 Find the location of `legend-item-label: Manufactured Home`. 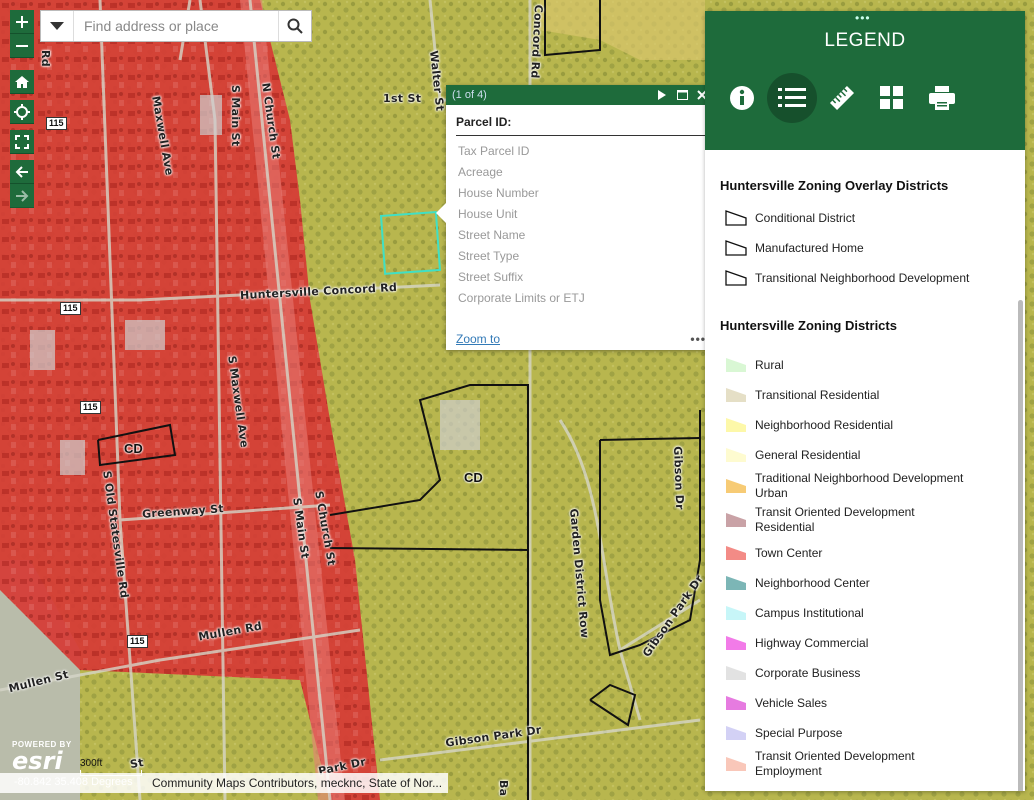

legend-item-label: Manufactured Home is located at coordinates (809, 247).